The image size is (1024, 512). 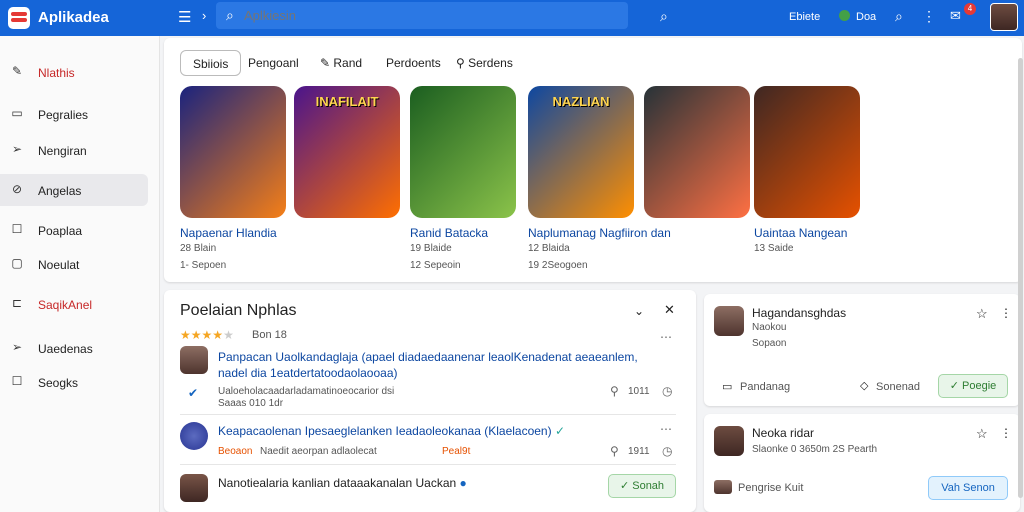 I want to click on filter-label: Sbiiois, so click(x=211, y=64).